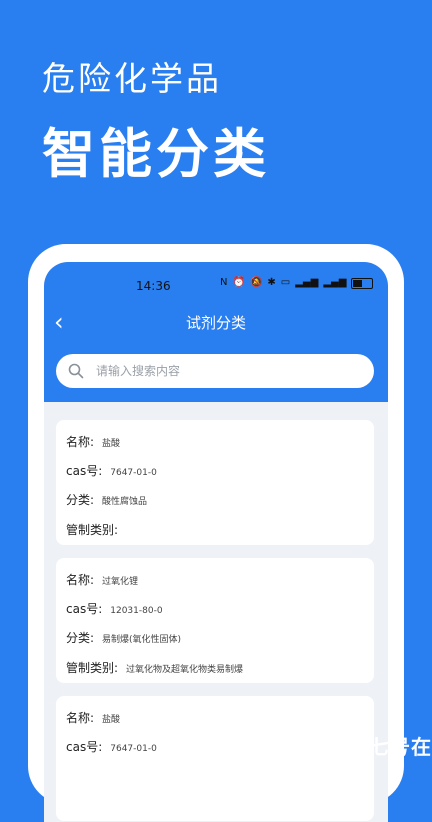 The image size is (432, 822). Describe the element at coordinates (153, 286) in the screenshot. I see `status-time: 14:36` at that location.